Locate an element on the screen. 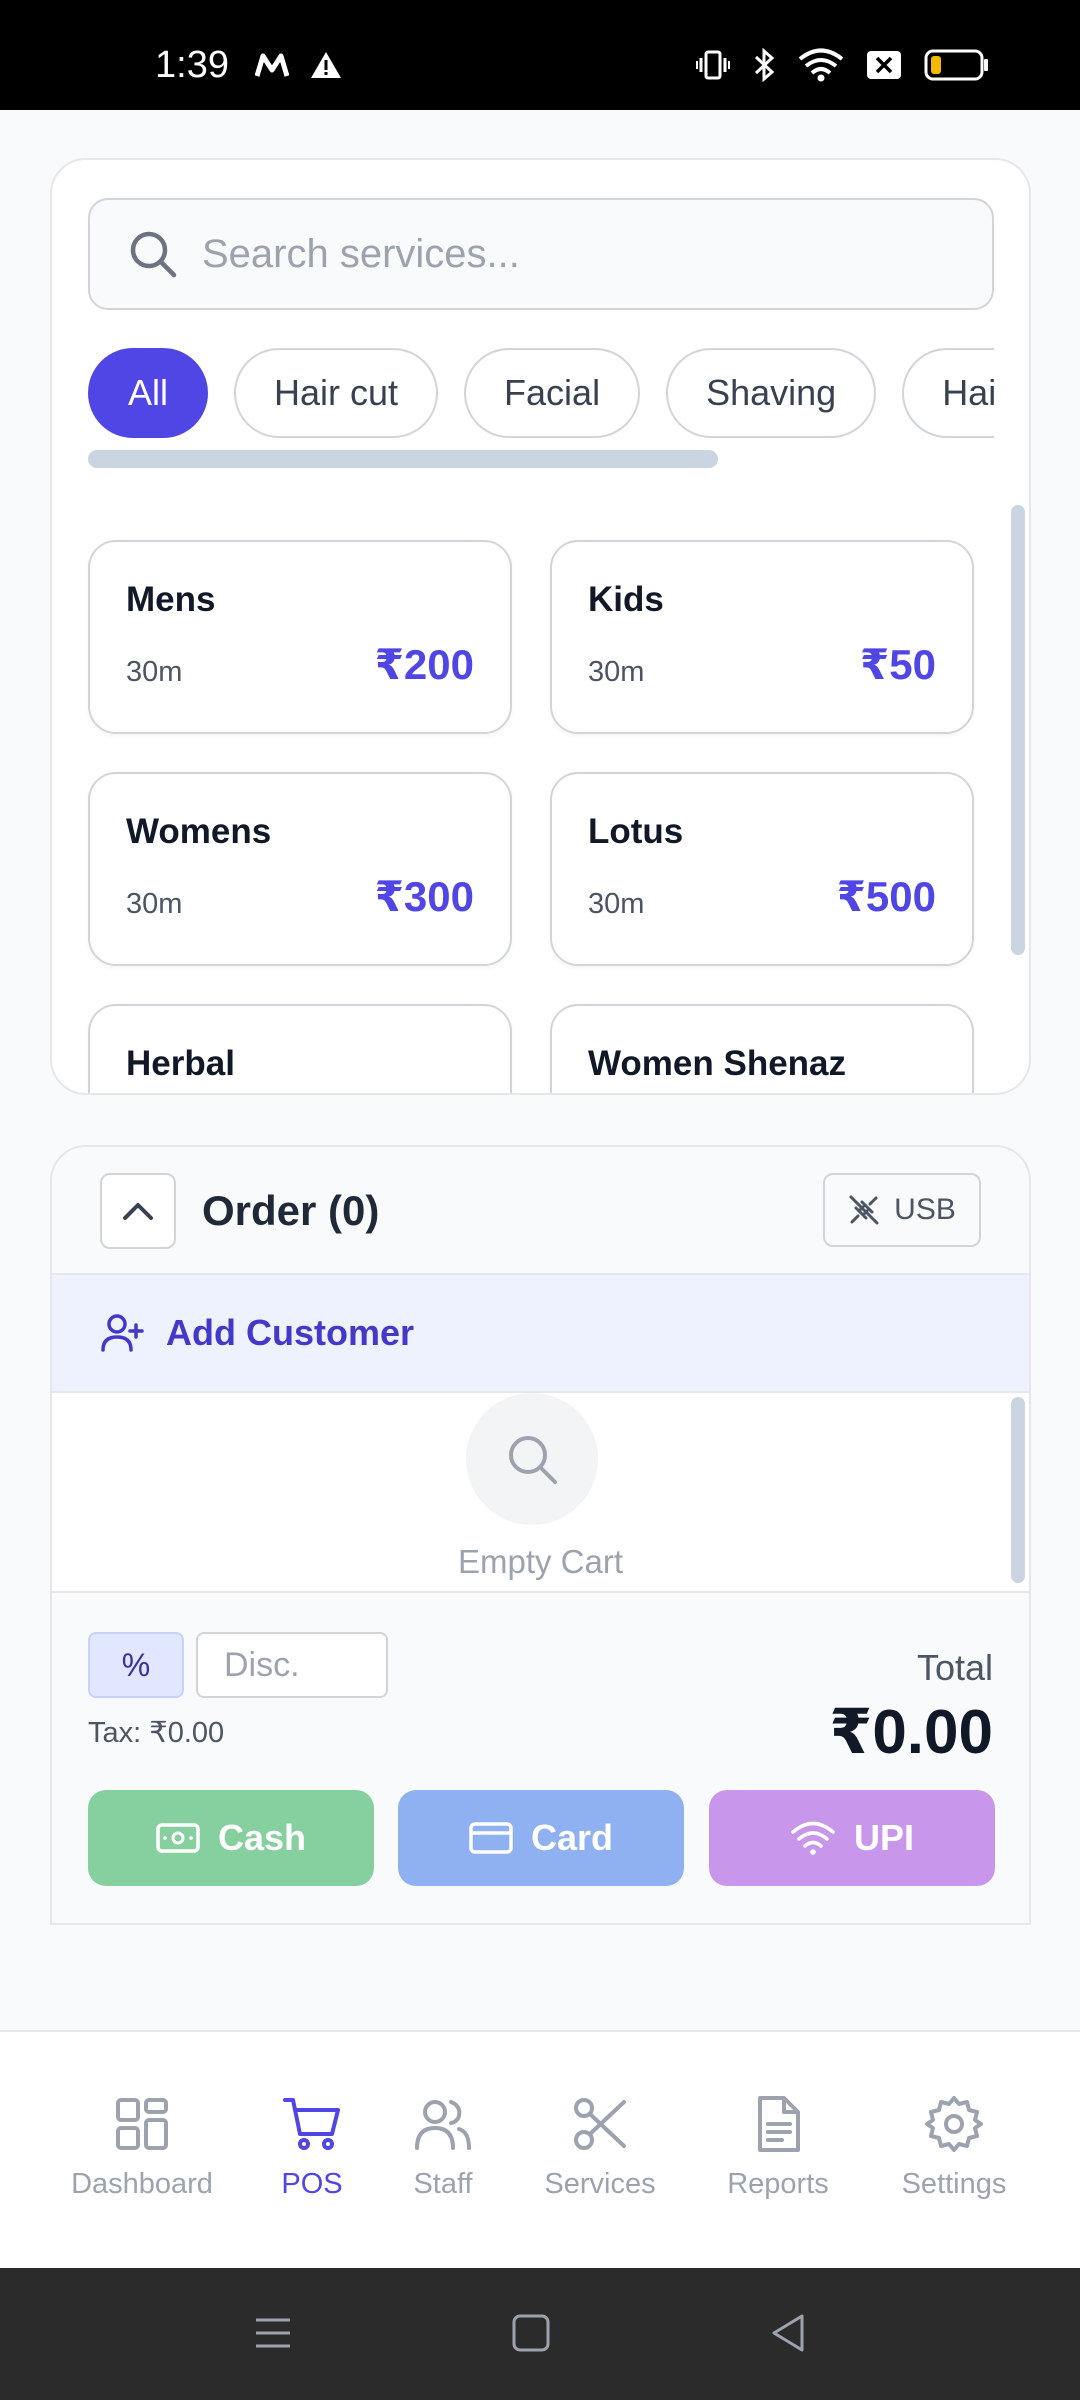 This screenshot has height=2400, width=1080. total-label: Total is located at coordinates (954, 1667).